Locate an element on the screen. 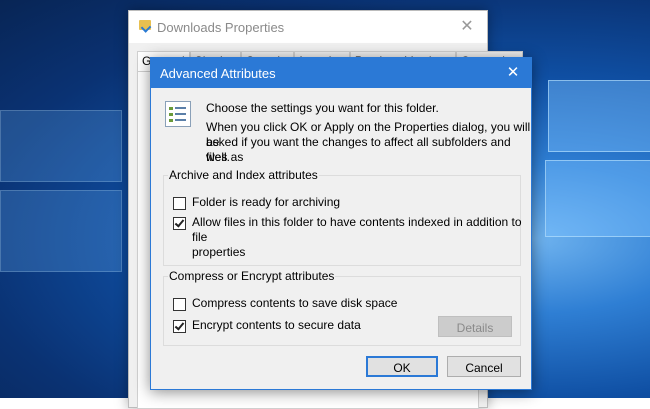 The height and width of the screenshot is (409, 650). encrypt-checkbox is located at coordinates (179, 326).